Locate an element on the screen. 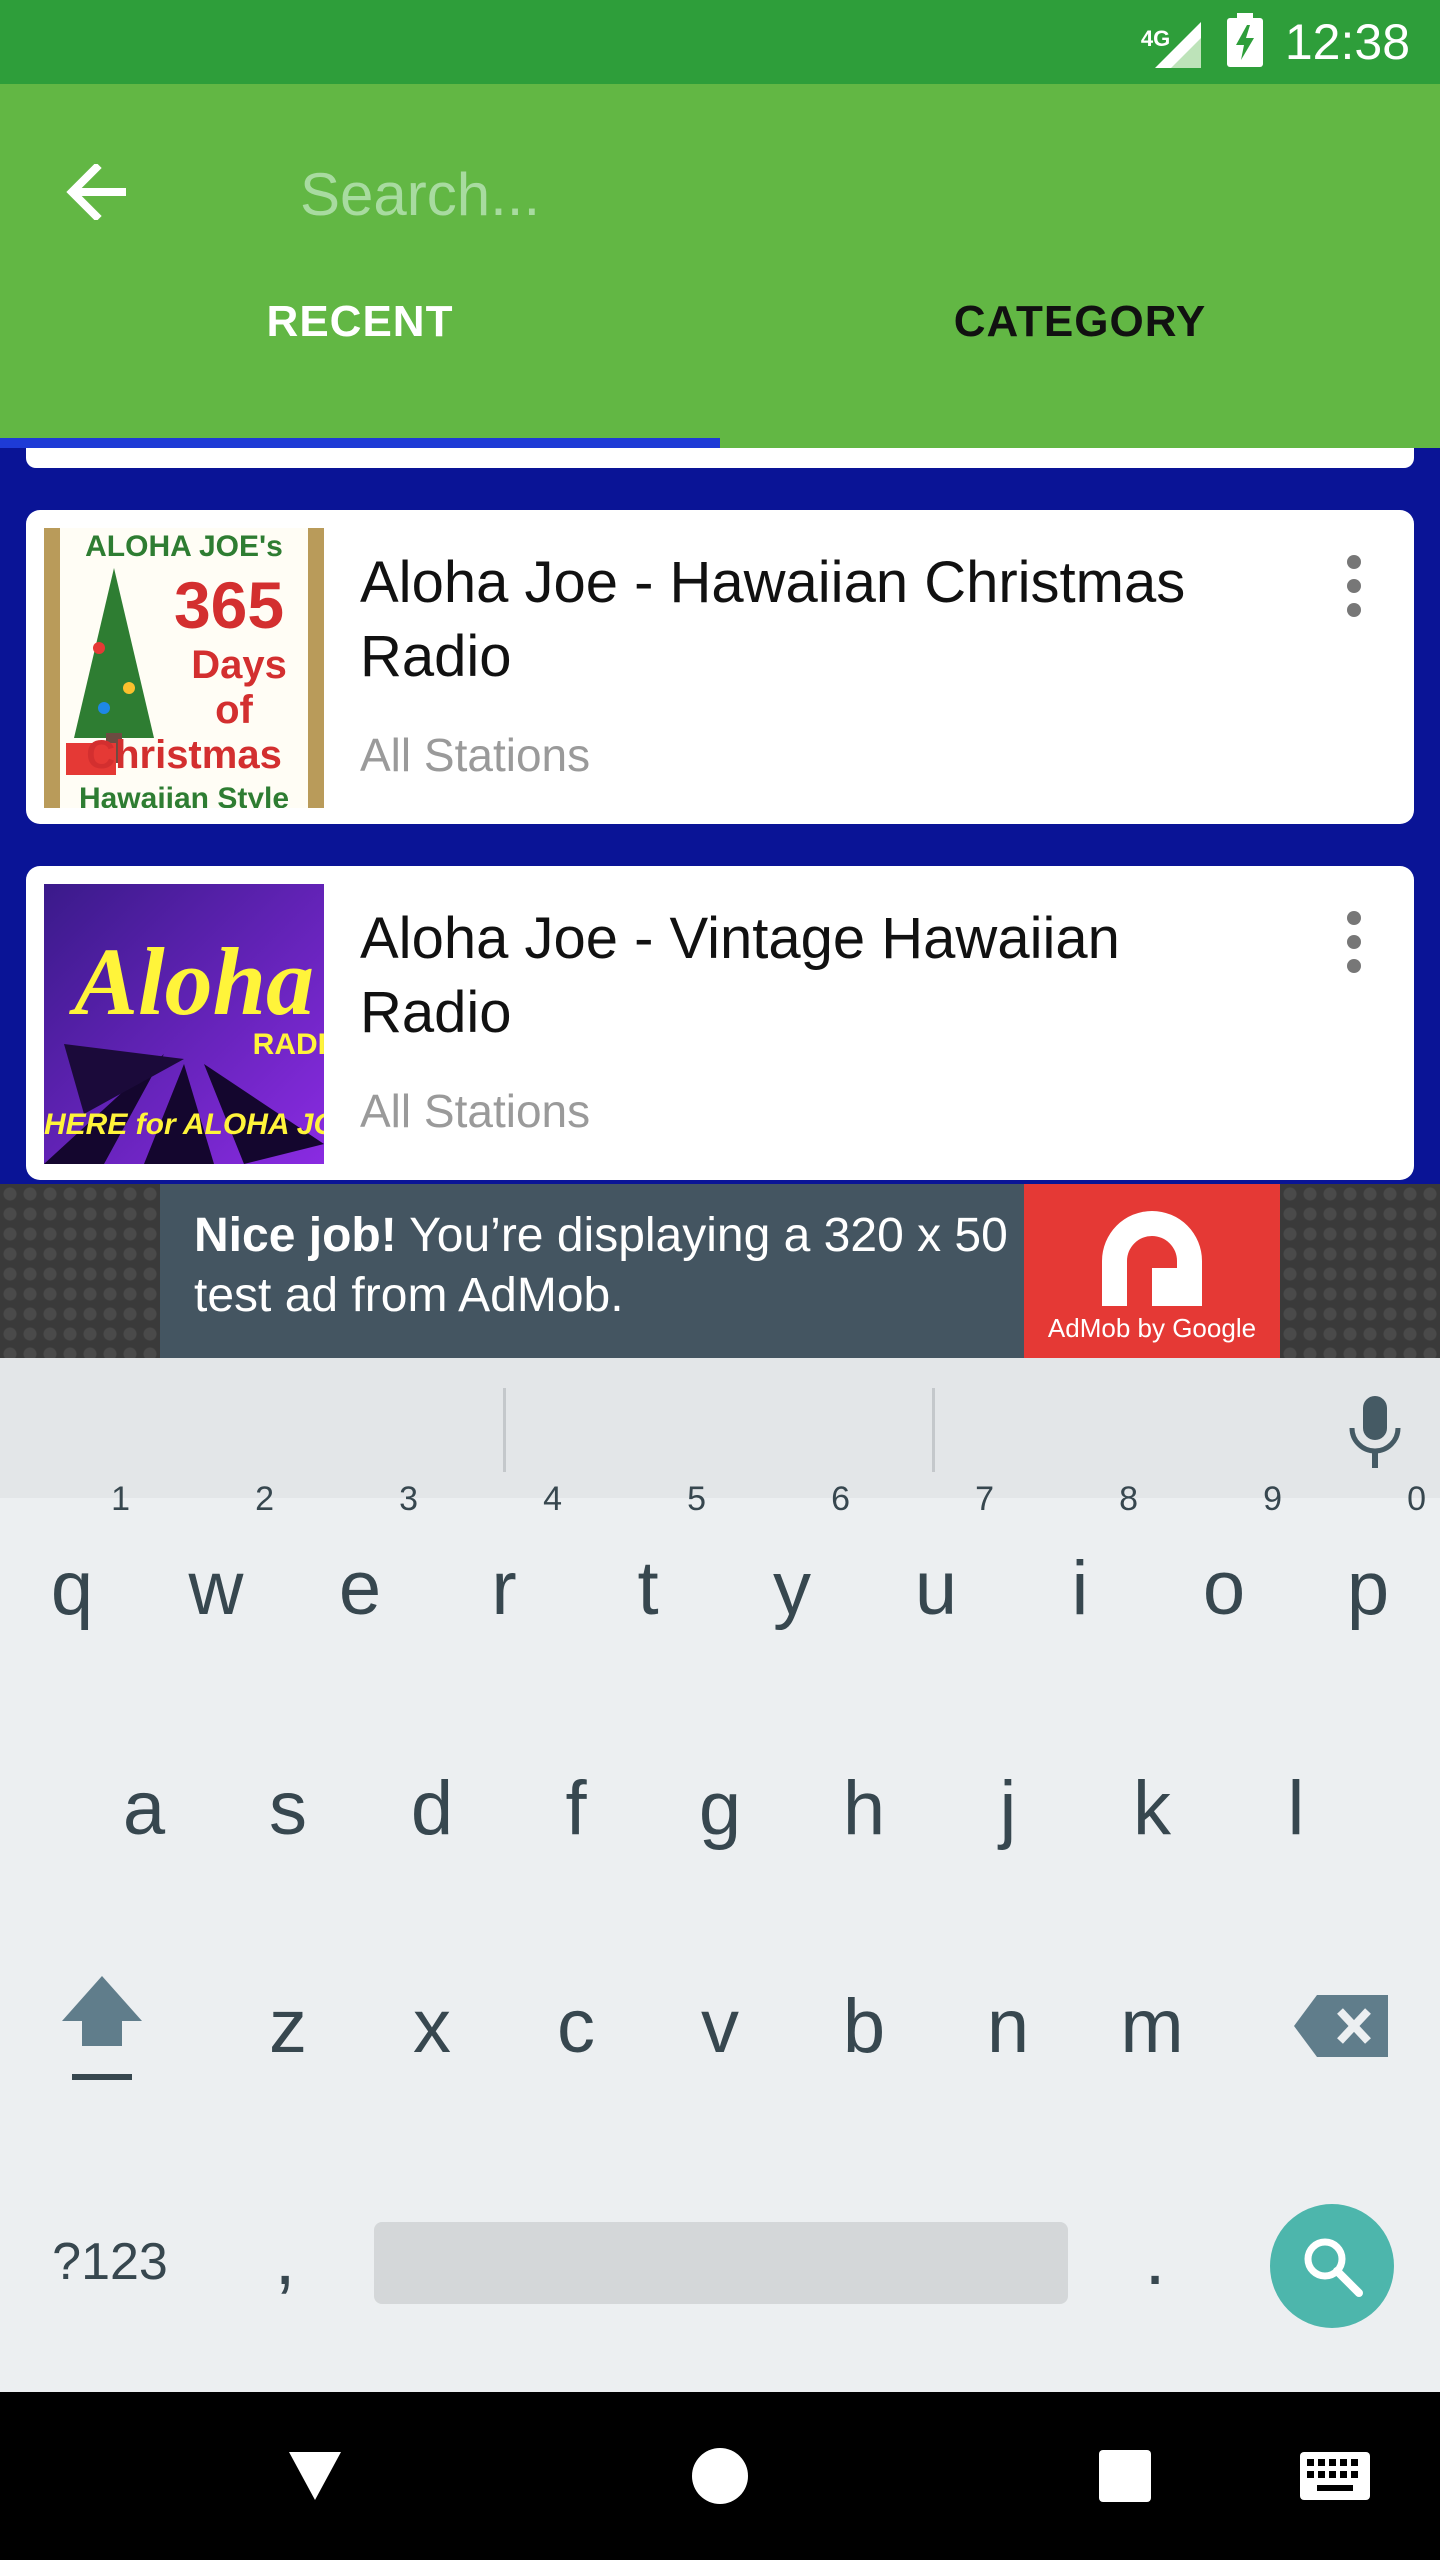 The width and height of the screenshot is (1440, 2560). key-h: h is located at coordinates (864, 1808).